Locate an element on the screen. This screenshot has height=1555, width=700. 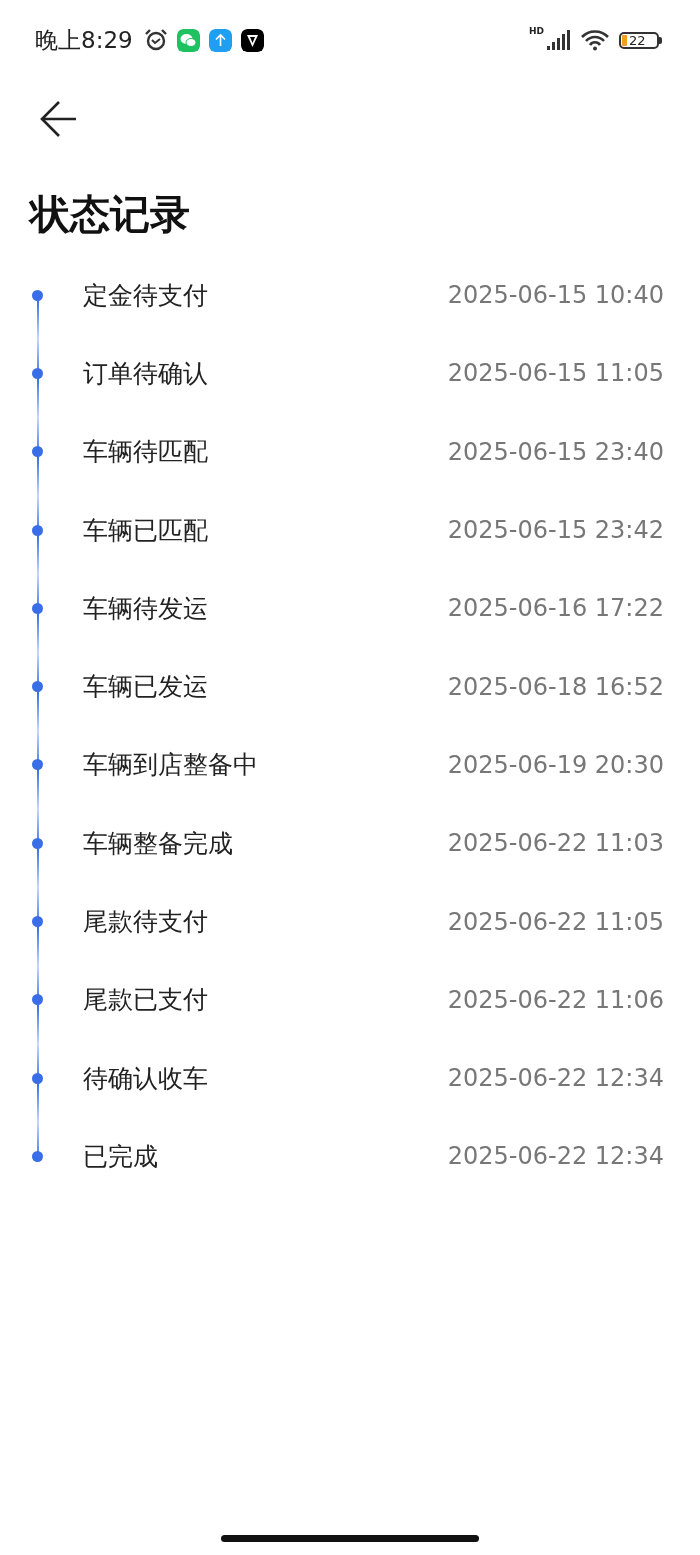
wifi-icon is located at coordinates (595, 40).